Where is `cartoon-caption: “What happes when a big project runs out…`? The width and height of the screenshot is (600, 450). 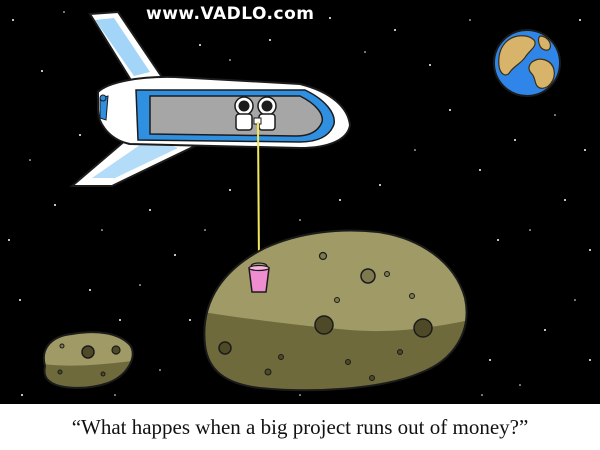
cartoon-caption: “What happes when a big project runs out… is located at coordinates (300, 426).